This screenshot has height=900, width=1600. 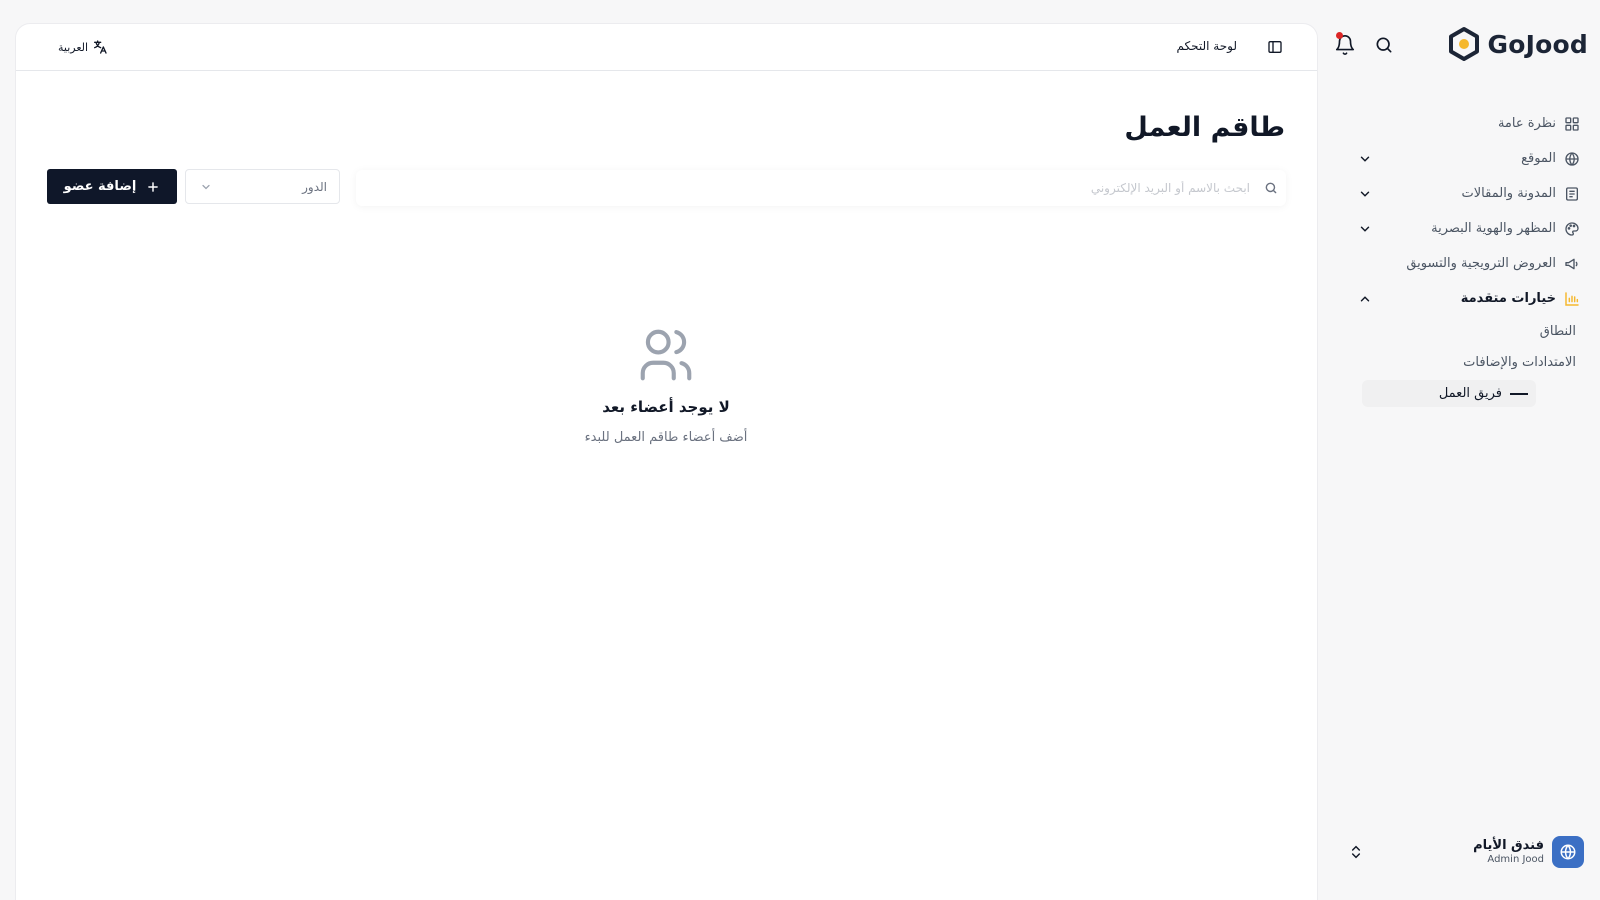 I want to click on account-name: فندق الأيام, so click(x=1508, y=845).